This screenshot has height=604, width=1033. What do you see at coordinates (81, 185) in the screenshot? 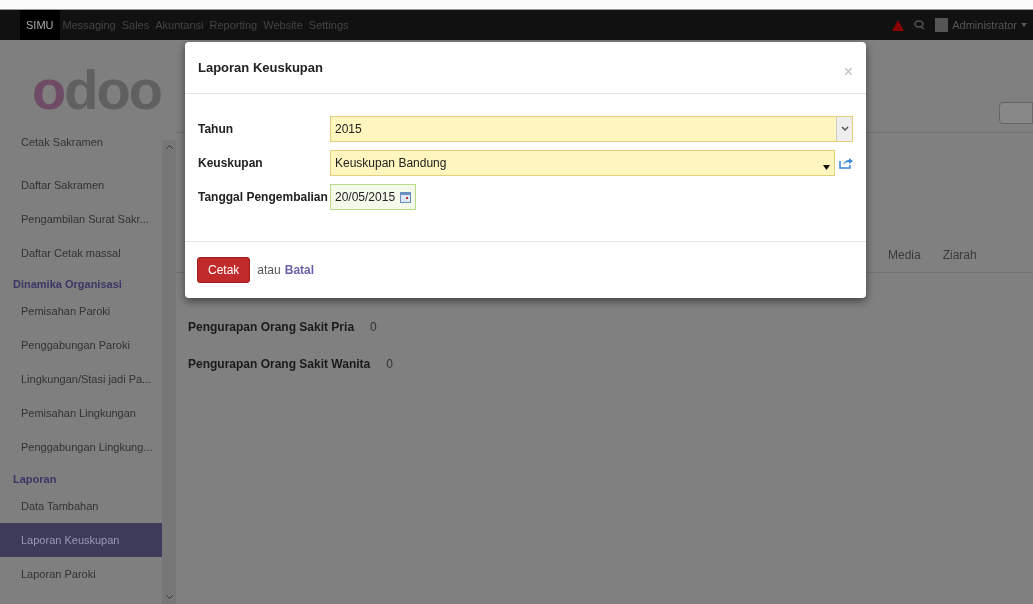
I see `sidebar-item: Daftar Sakramen` at bounding box center [81, 185].